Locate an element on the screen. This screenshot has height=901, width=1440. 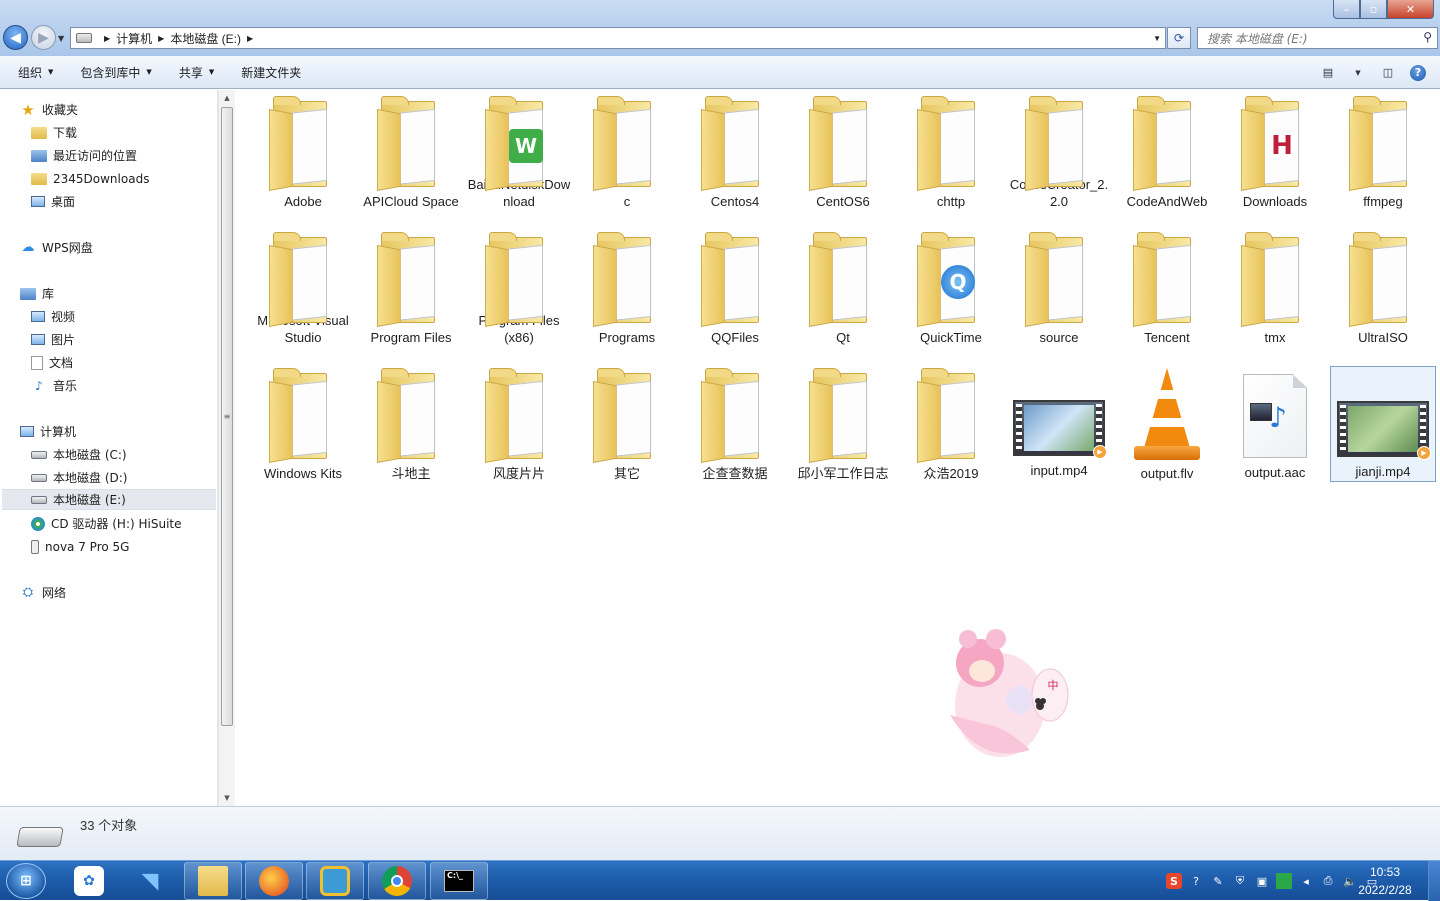
taskbar-baidu-netdisk: ✿ is located at coordinates (89, 881).